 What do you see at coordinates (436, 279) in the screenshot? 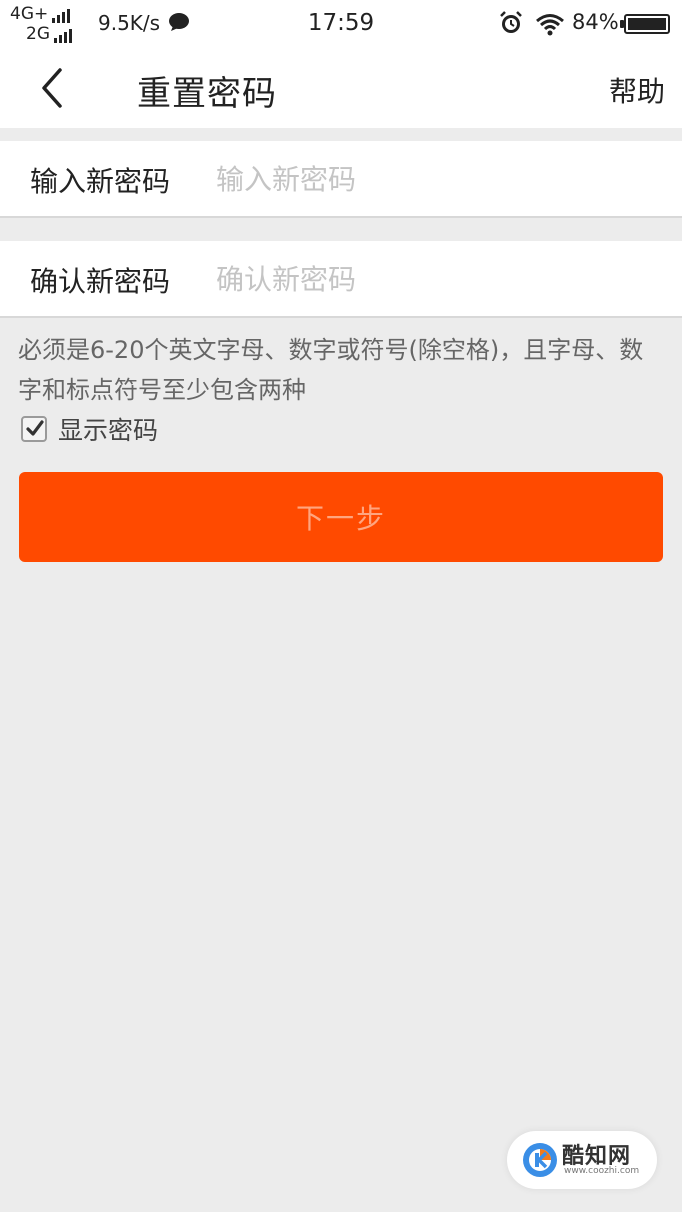
I see `confirm-password-input` at bounding box center [436, 279].